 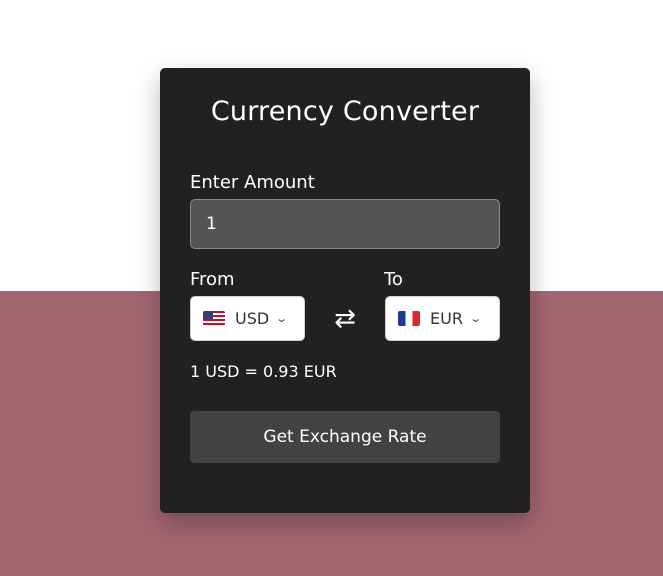 I want to click on amount-label: Enter Amount, so click(x=252, y=182).